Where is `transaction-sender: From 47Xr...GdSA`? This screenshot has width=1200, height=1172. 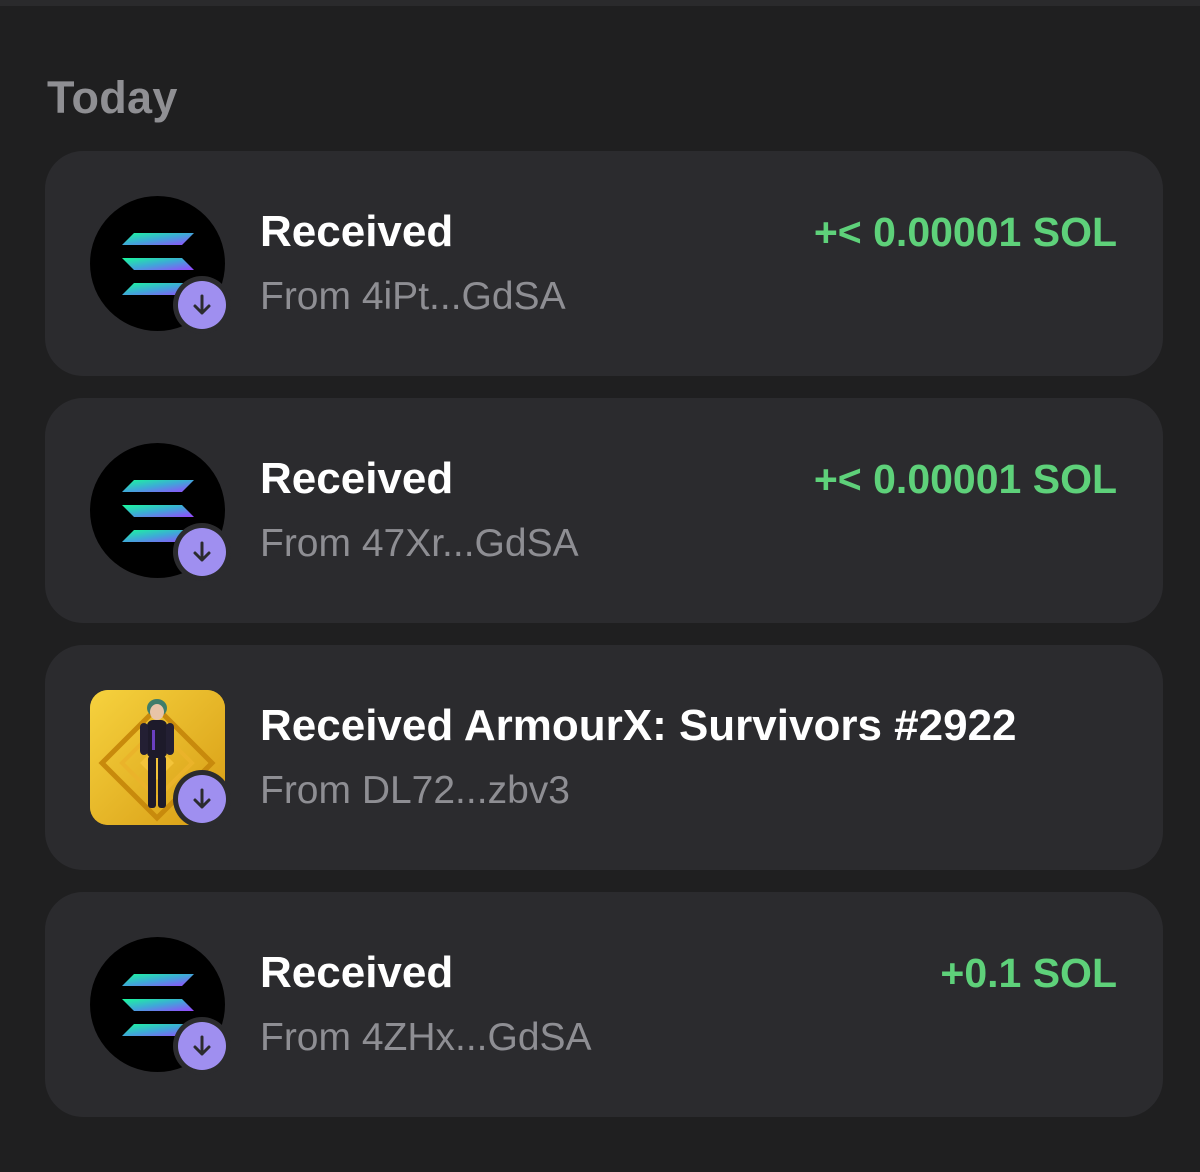
transaction-sender: From 47Xr...GdSA is located at coordinates (419, 543).